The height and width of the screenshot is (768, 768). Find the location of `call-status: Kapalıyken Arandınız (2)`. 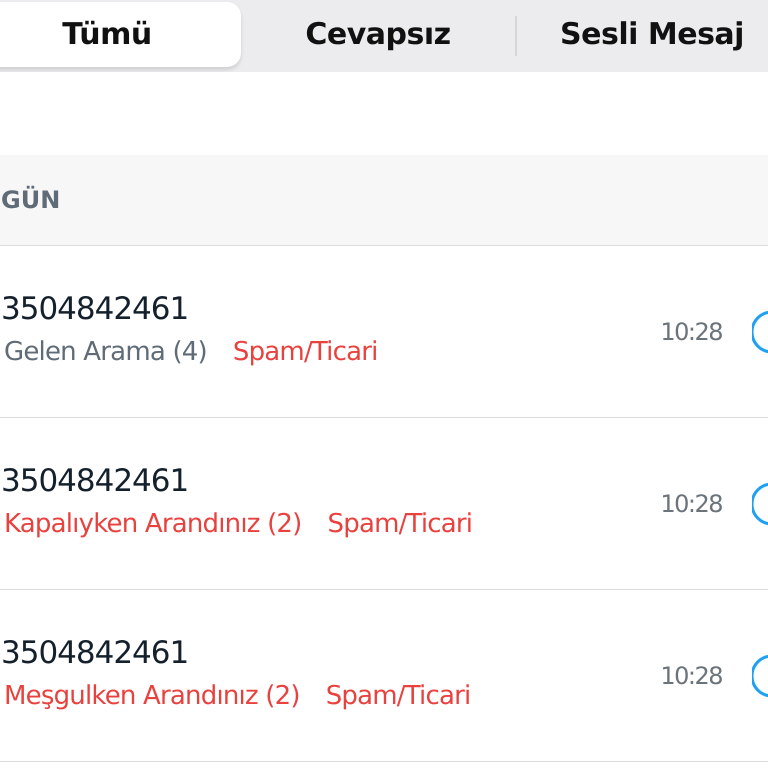

call-status: Kapalıyken Arandınız (2) is located at coordinates (153, 523).